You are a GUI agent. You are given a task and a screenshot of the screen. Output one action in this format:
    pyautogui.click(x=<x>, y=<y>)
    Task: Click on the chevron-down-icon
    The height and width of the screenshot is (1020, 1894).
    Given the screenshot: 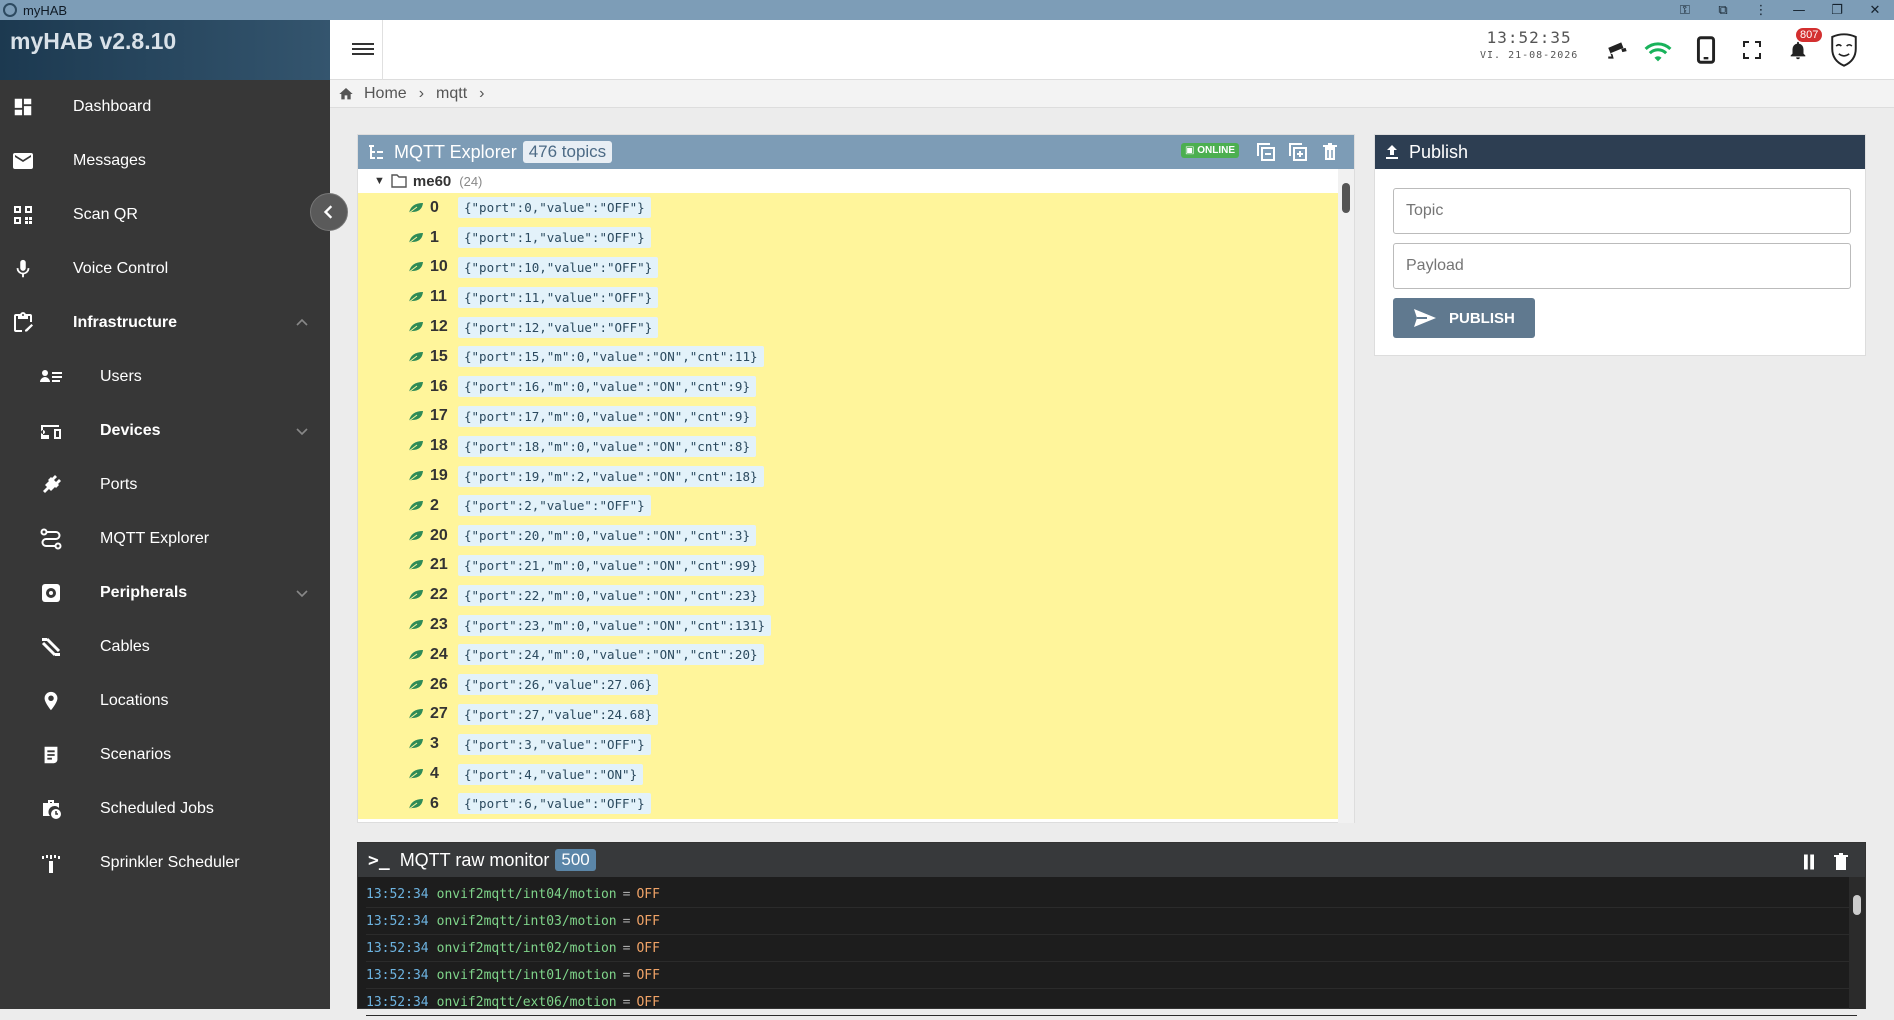 What is the action you would take?
    pyautogui.click(x=302, y=594)
    